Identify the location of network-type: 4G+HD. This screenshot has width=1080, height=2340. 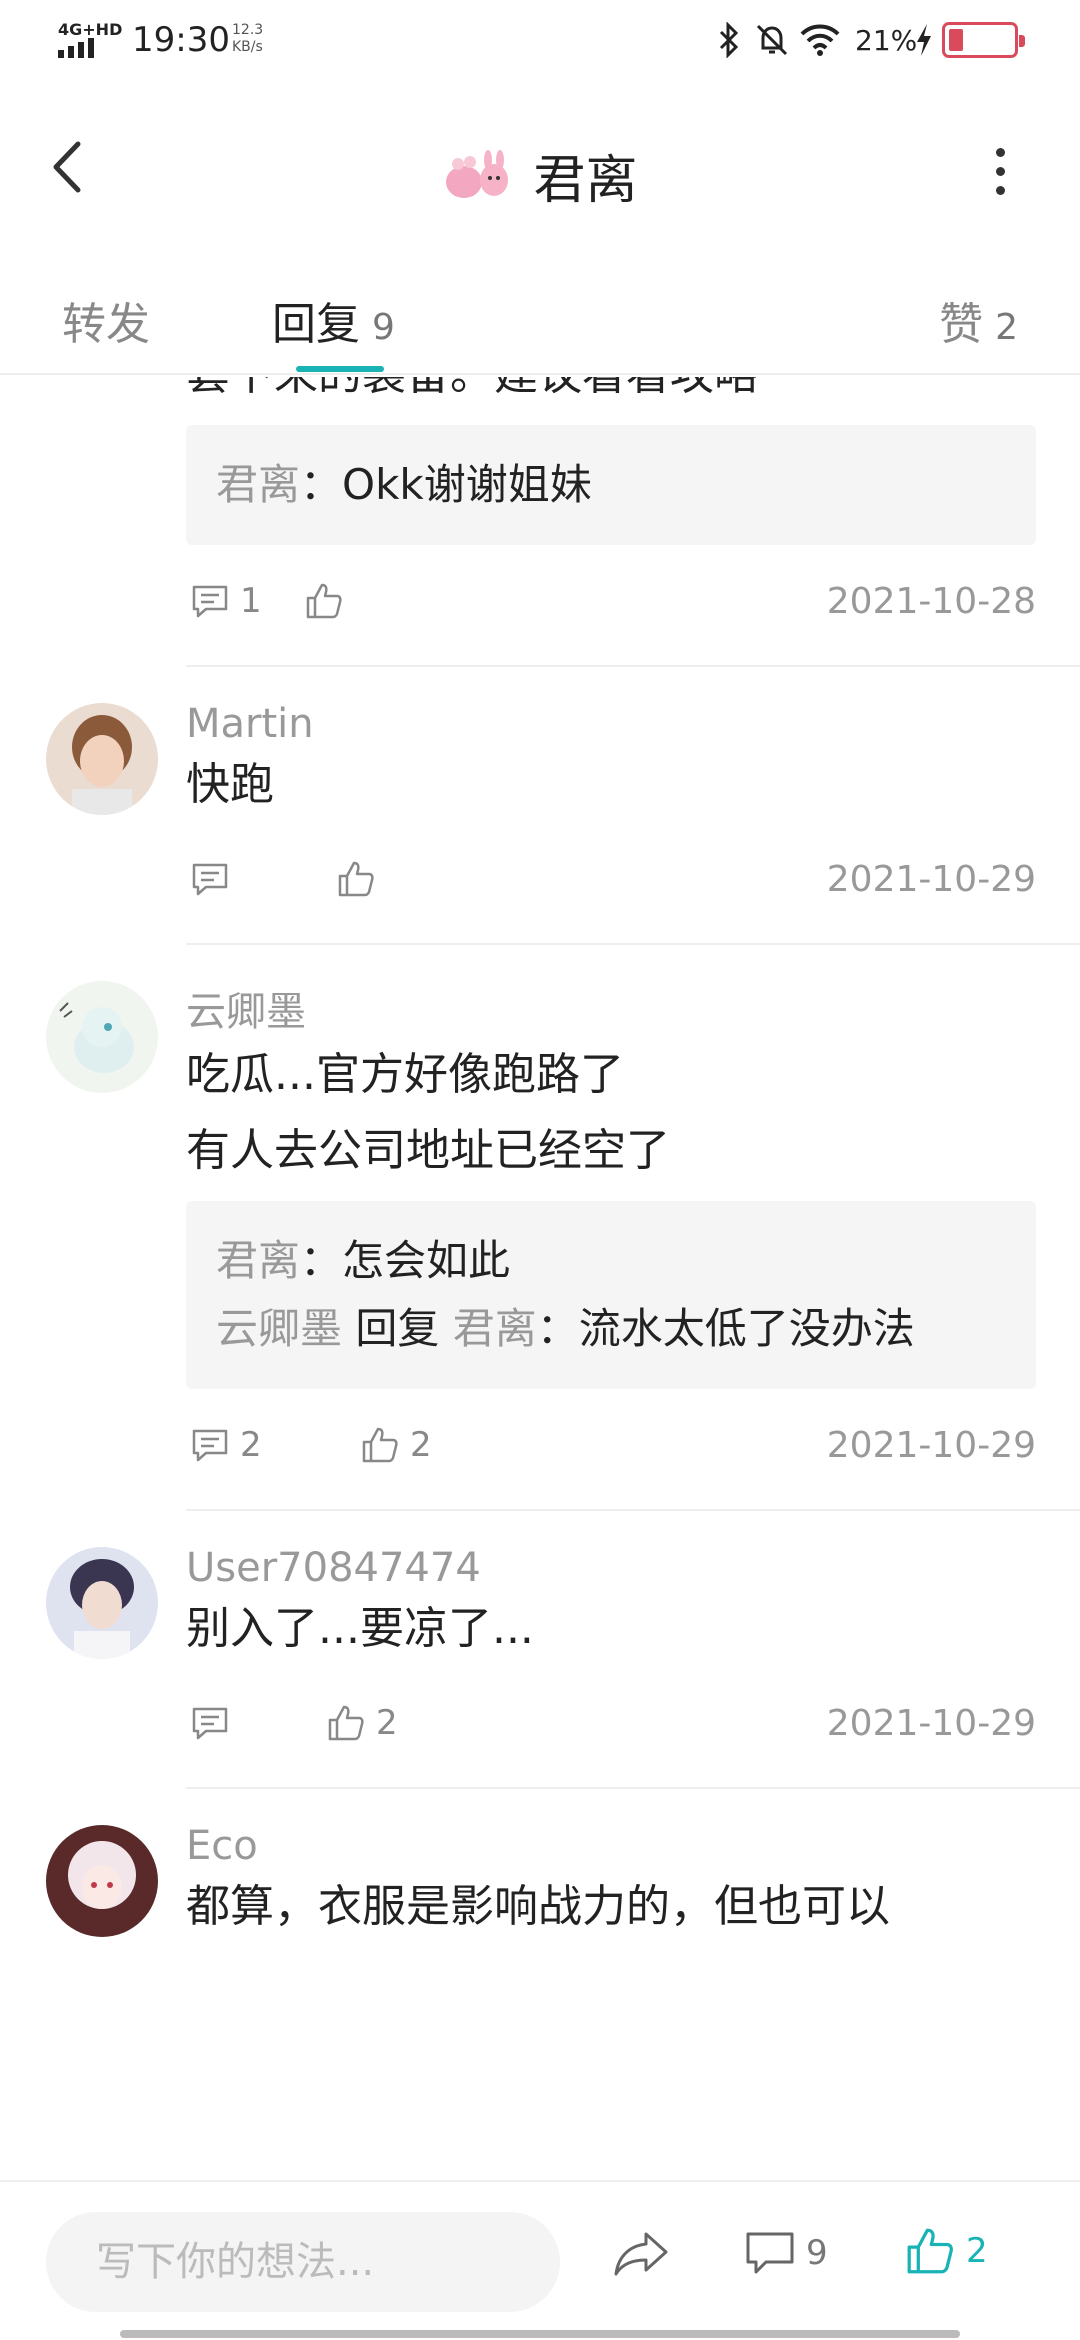
(90, 29).